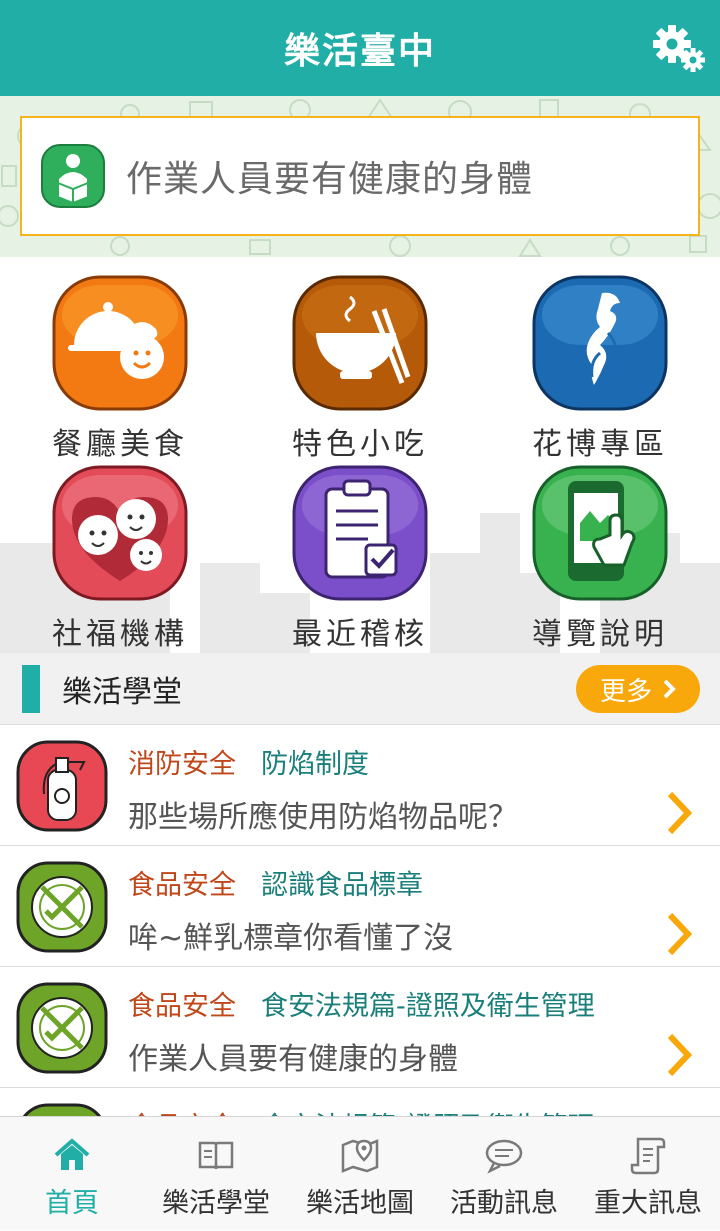 The height and width of the screenshot is (1231, 720). I want to click on list-item: 消防安全 防焰制度 那些場所應使用防焰物品呢？, so click(360, 786).